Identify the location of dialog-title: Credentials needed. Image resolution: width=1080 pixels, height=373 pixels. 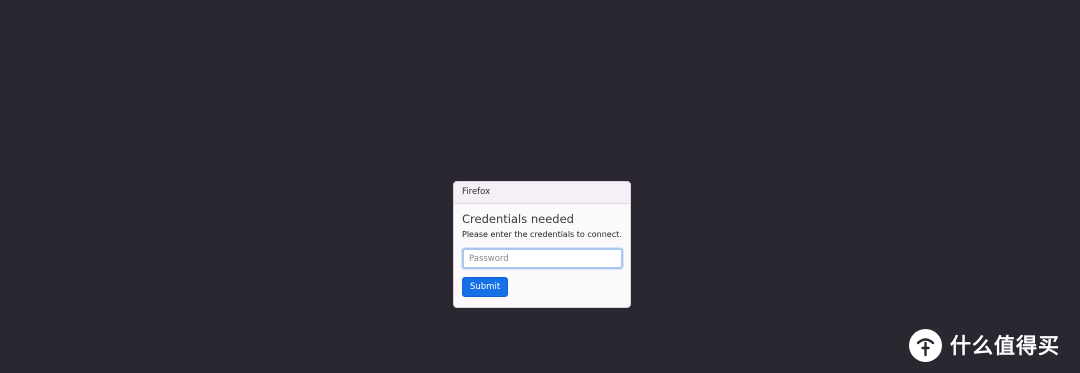
(518, 219).